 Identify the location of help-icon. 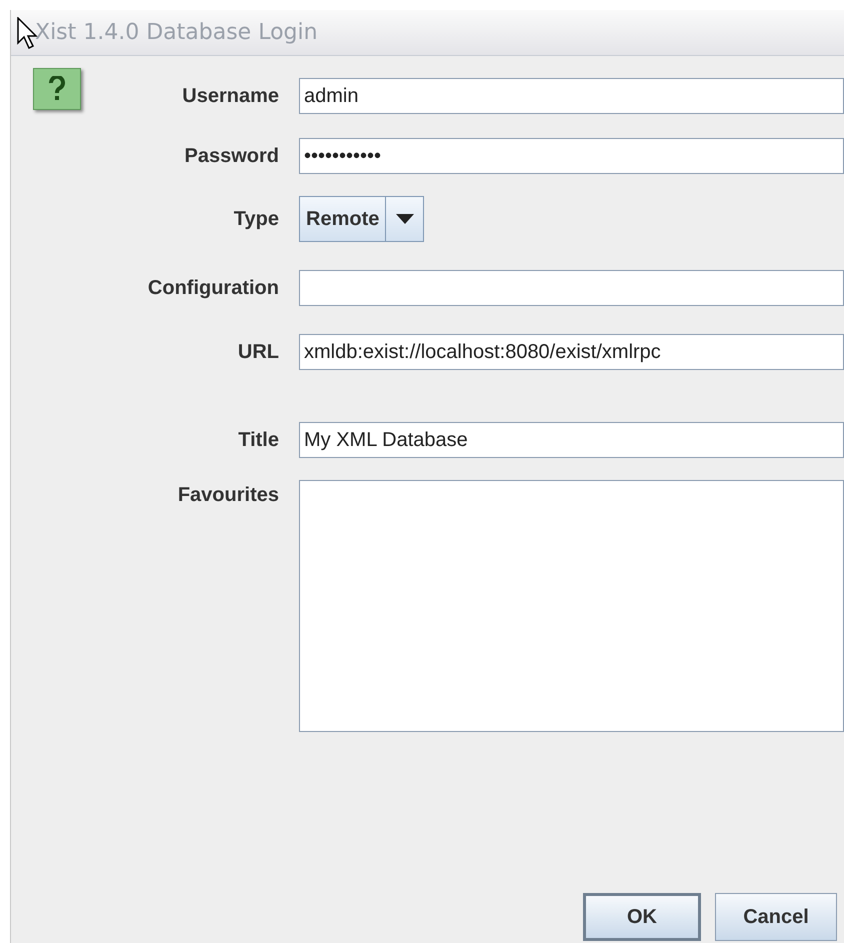
(57, 89).